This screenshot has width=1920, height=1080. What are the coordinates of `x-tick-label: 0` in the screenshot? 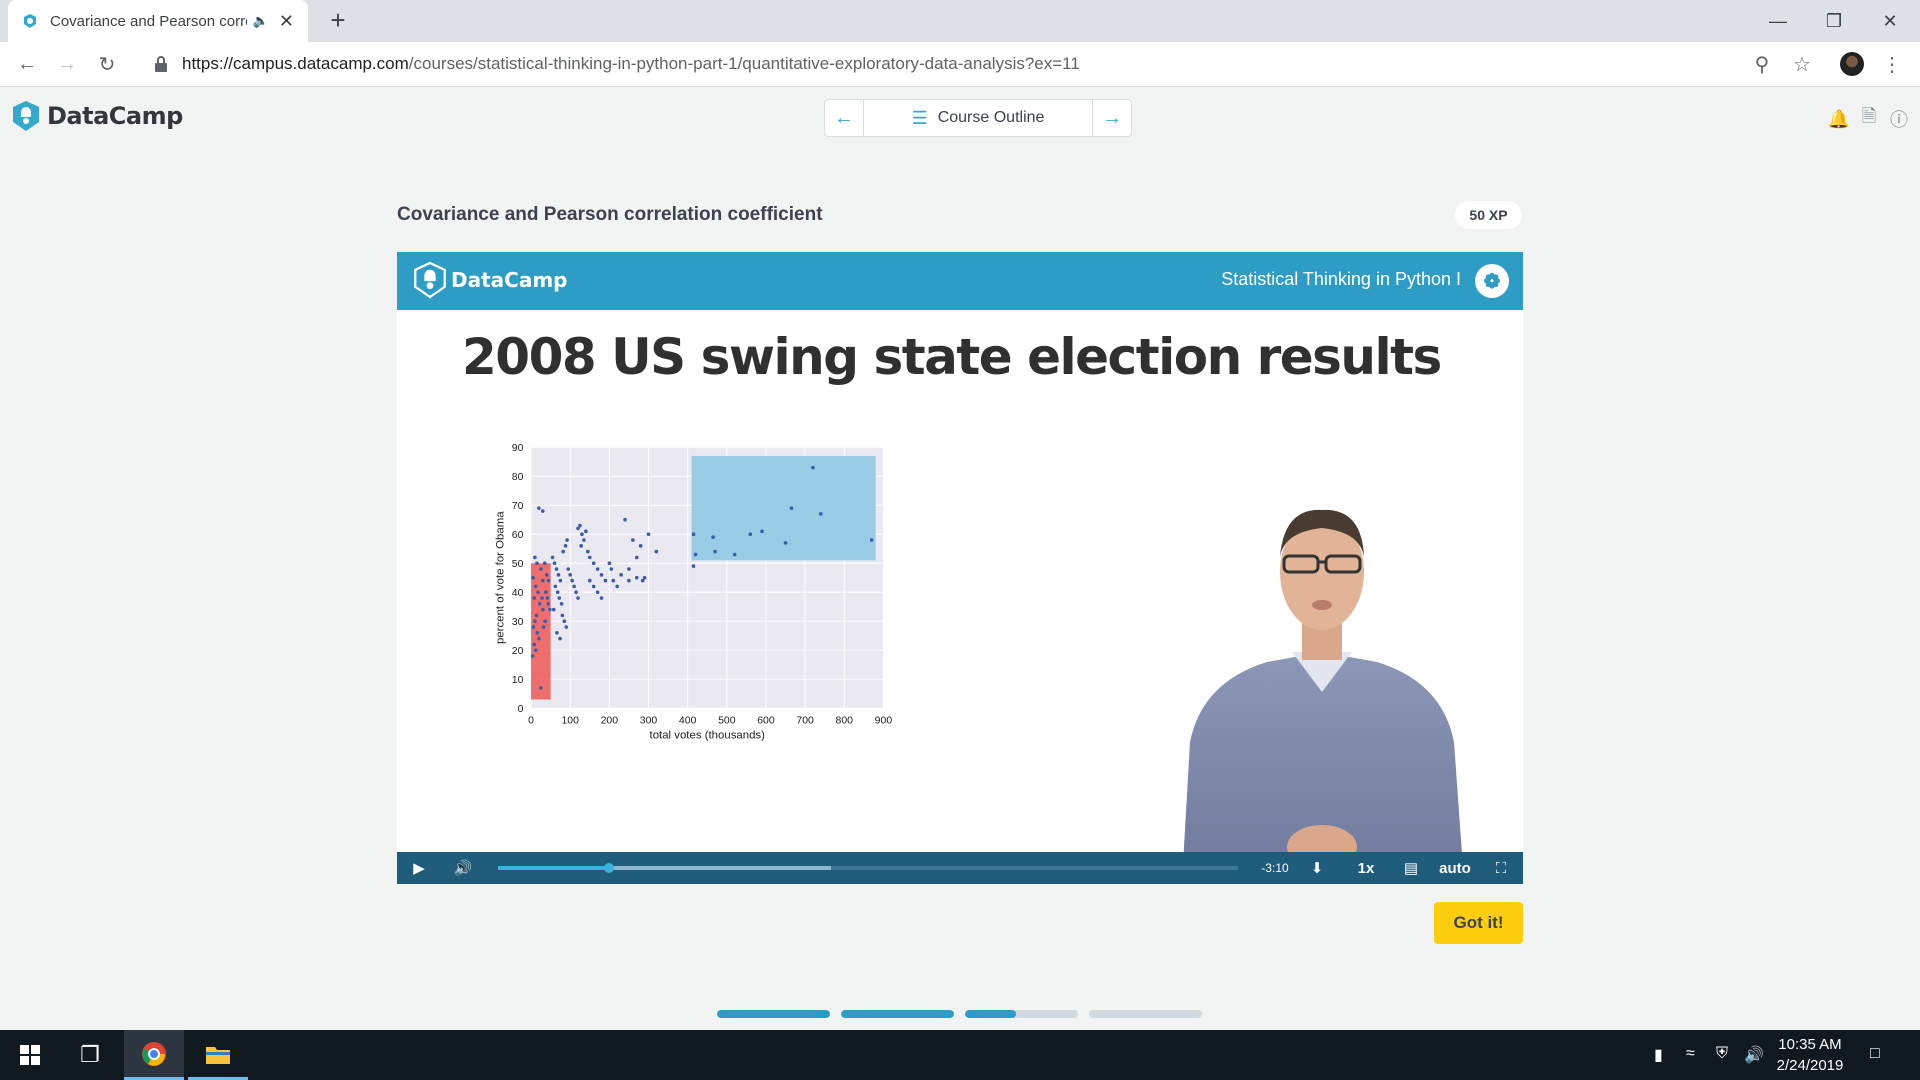 It's located at (531, 720).